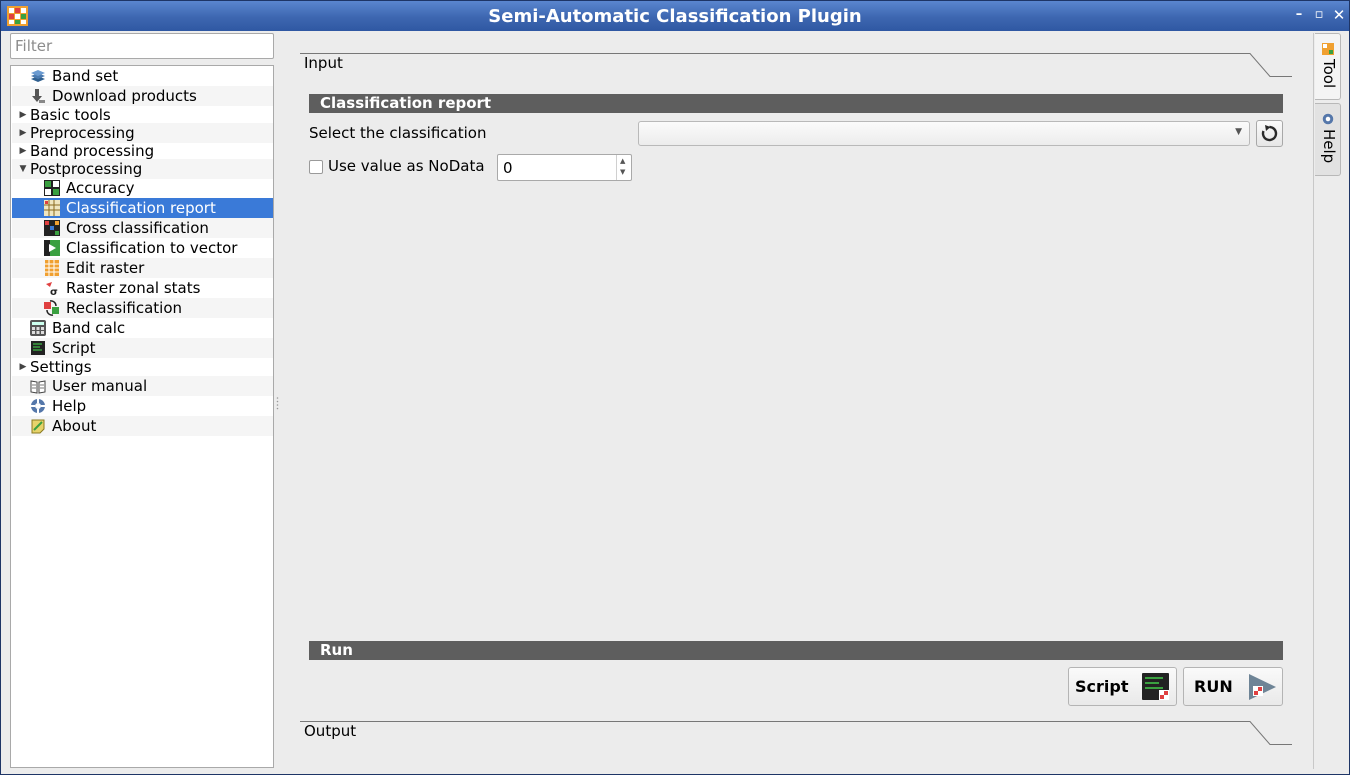  I want to click on tree-item-edit-raster: Edit raster, so click(142, 268).